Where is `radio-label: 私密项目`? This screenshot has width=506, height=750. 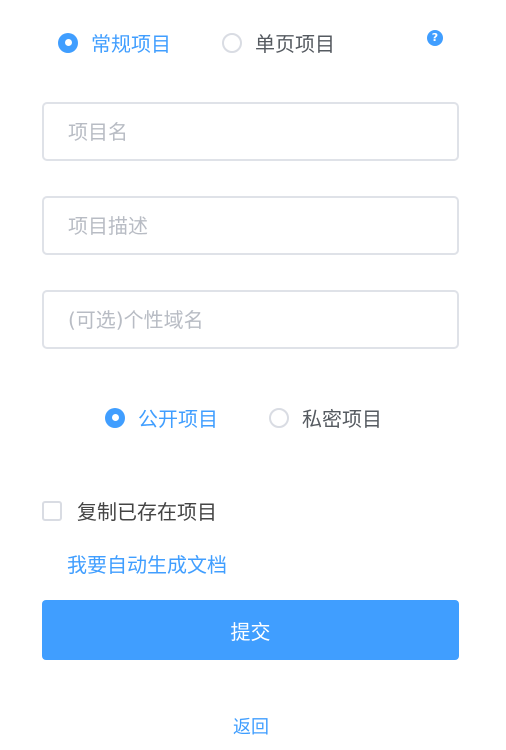
radio-label: 私密项目 is located at coordinates (342, 419).